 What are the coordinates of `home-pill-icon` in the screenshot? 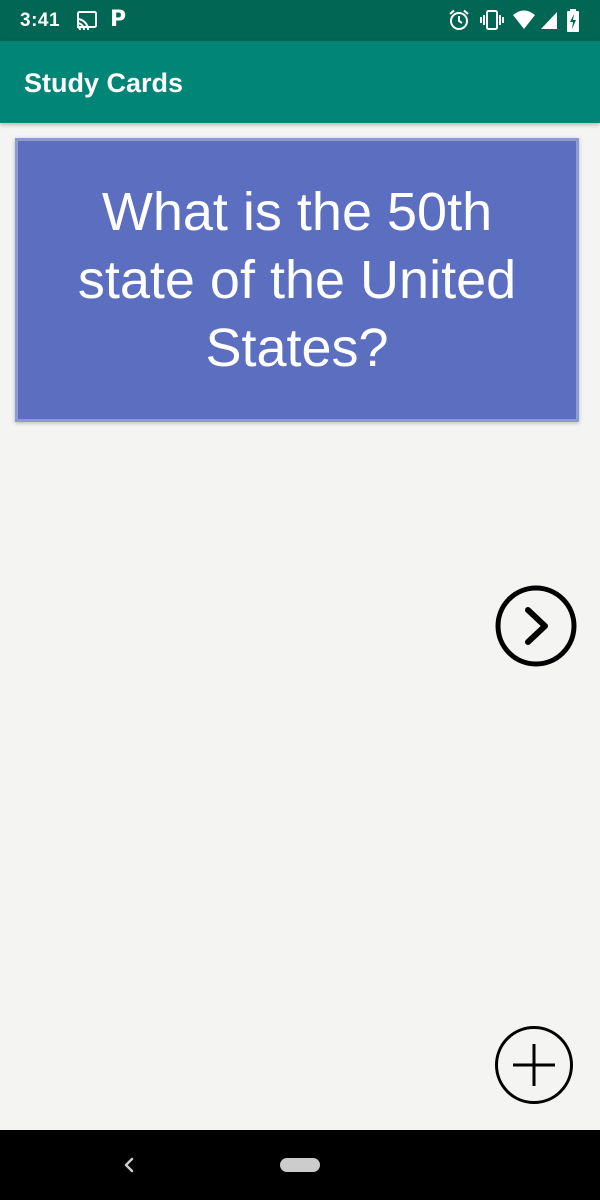 It's located at (300, 1165).